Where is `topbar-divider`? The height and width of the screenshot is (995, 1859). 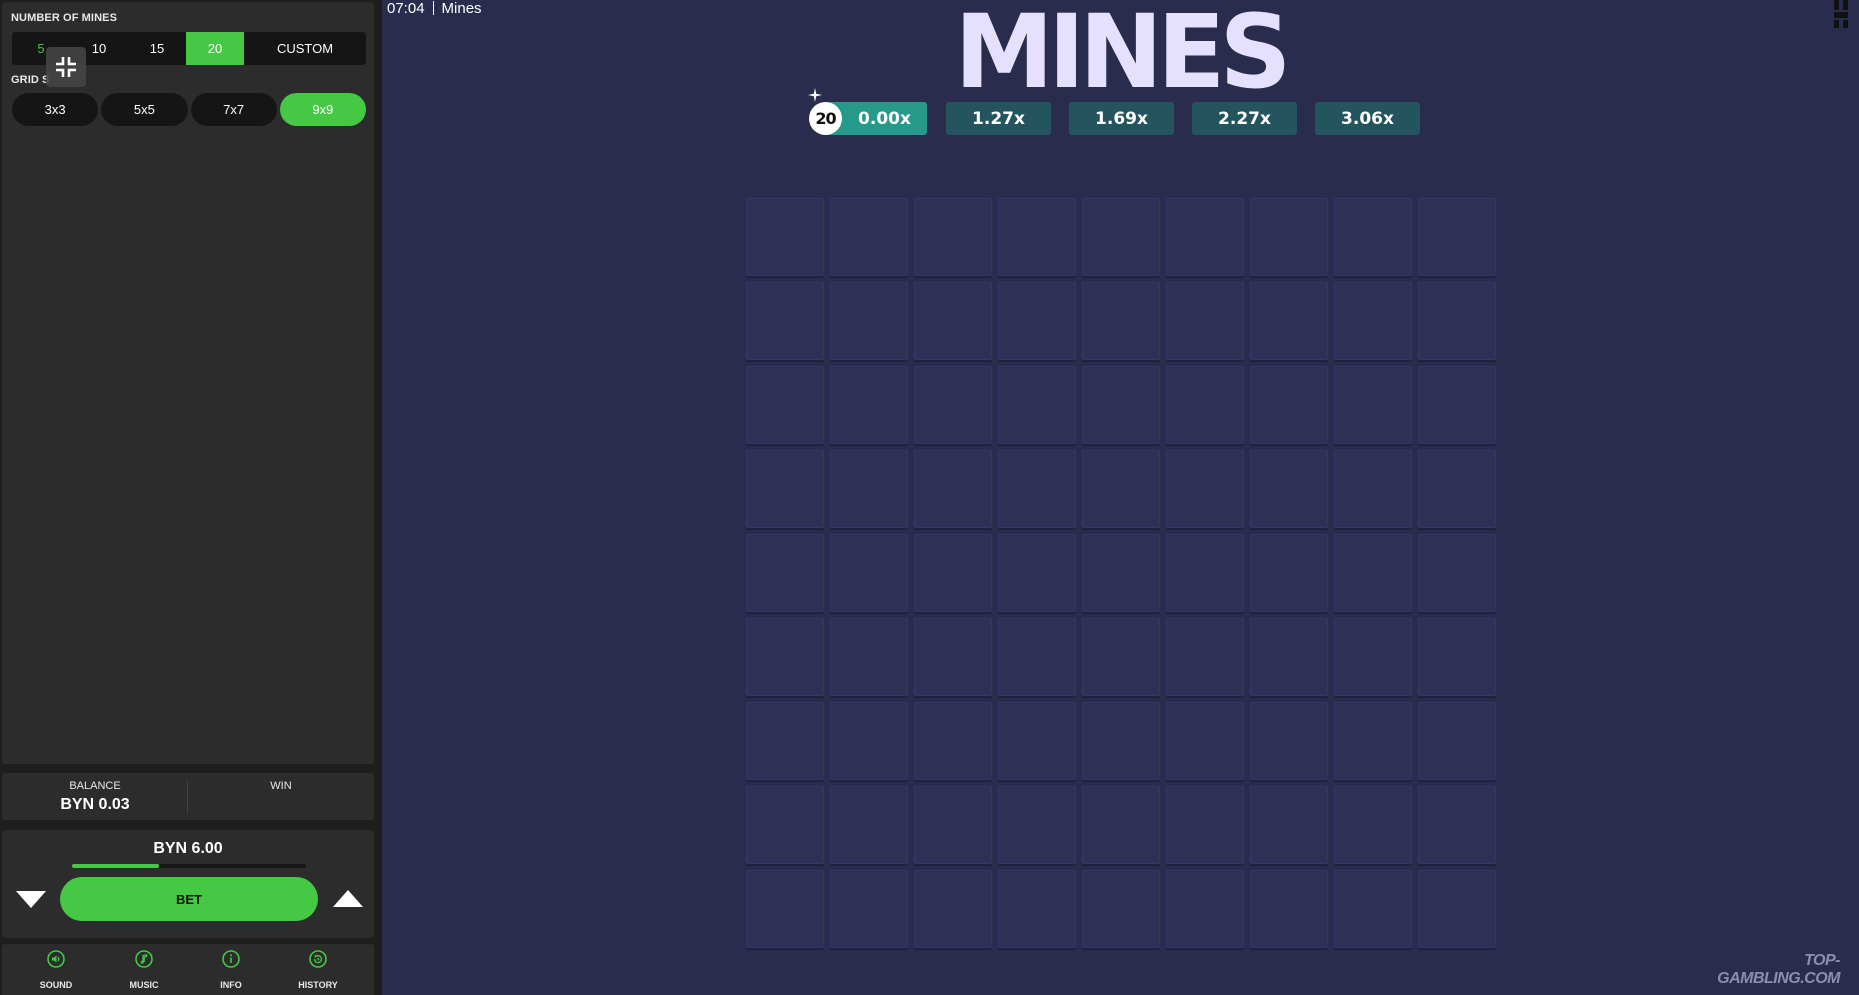 topbar-divider is located at coordinates (433, 8).